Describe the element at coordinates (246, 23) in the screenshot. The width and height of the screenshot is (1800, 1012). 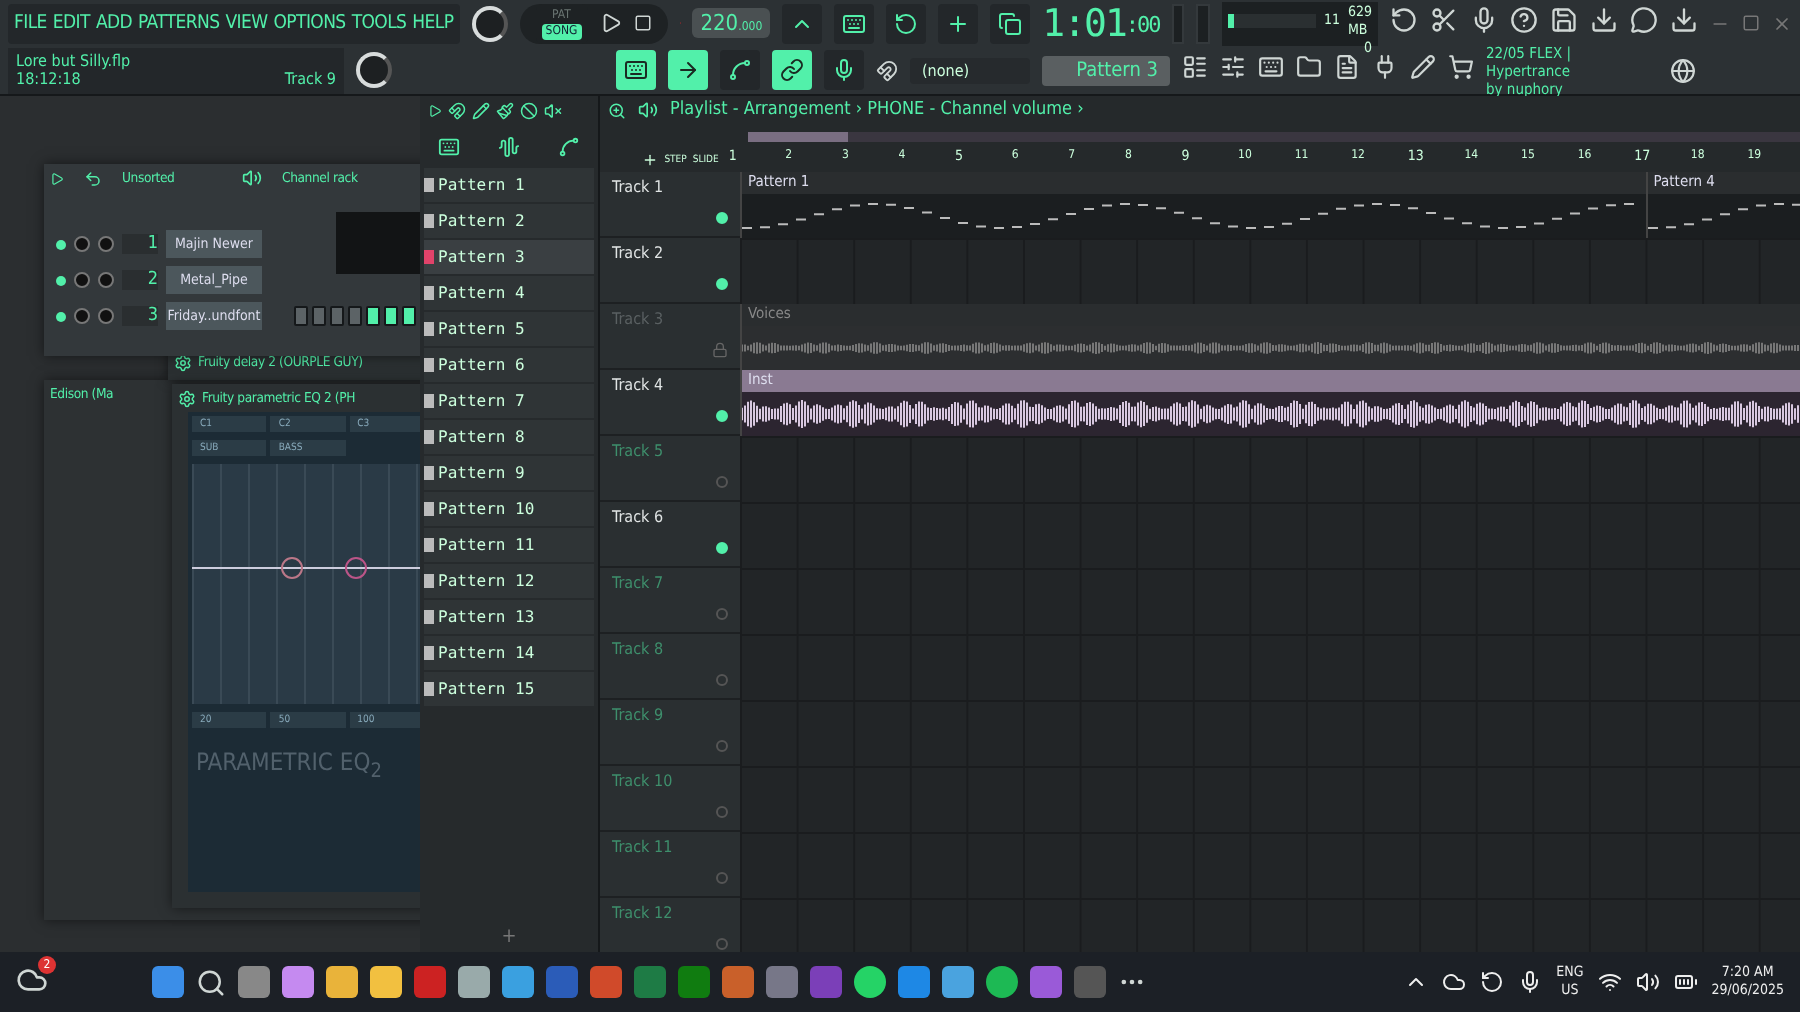
I see `menu-item: VIEW` at that location.